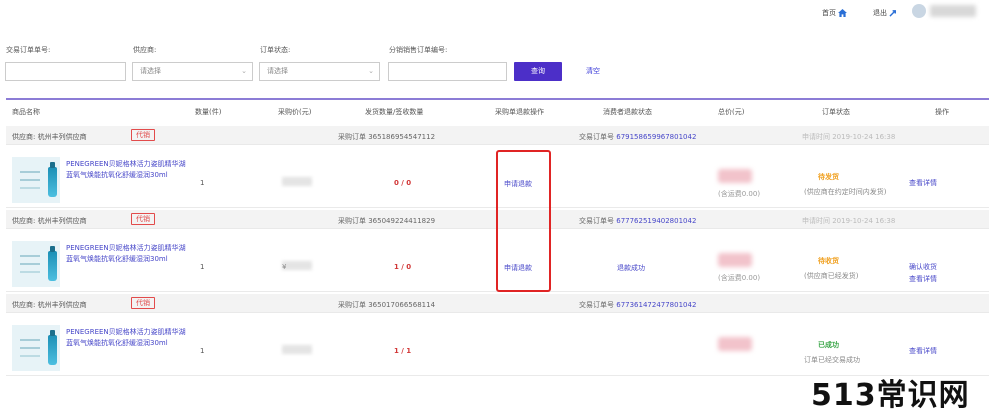 This screenshot has height=418, width=1007. What do you see at coordinates (942, 112) in the screenshot?
I see `col-actions: 操作` at bounding box center [942, 112].